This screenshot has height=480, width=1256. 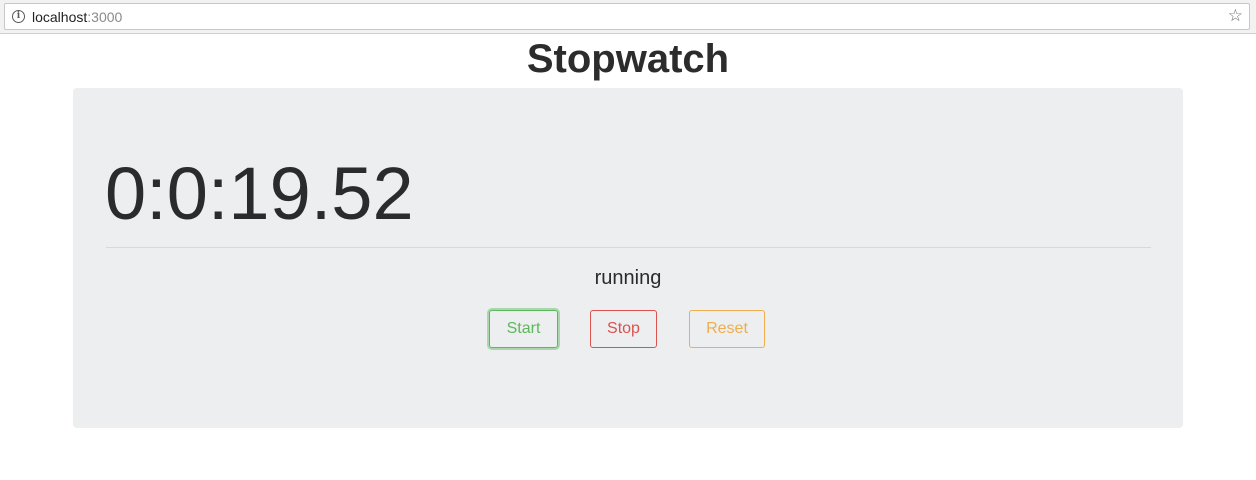 I want to click on address-bar: i localhost:3000 ☆, so click(x=627, y=16).